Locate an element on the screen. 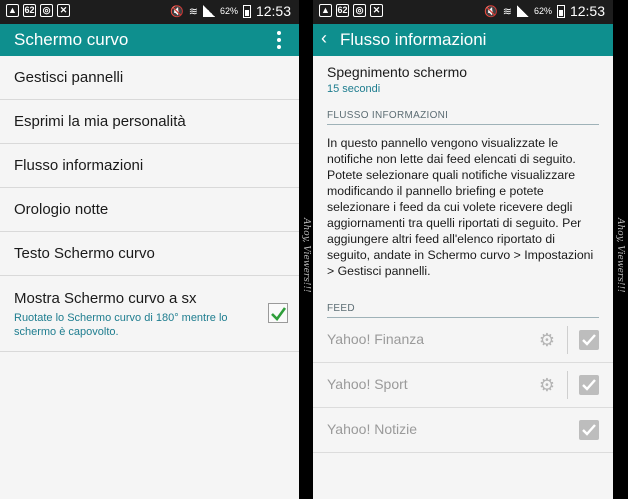 The image size is (628, 499). menu-item-label: Gestisci pannelli is located at coordinates (69, 77).